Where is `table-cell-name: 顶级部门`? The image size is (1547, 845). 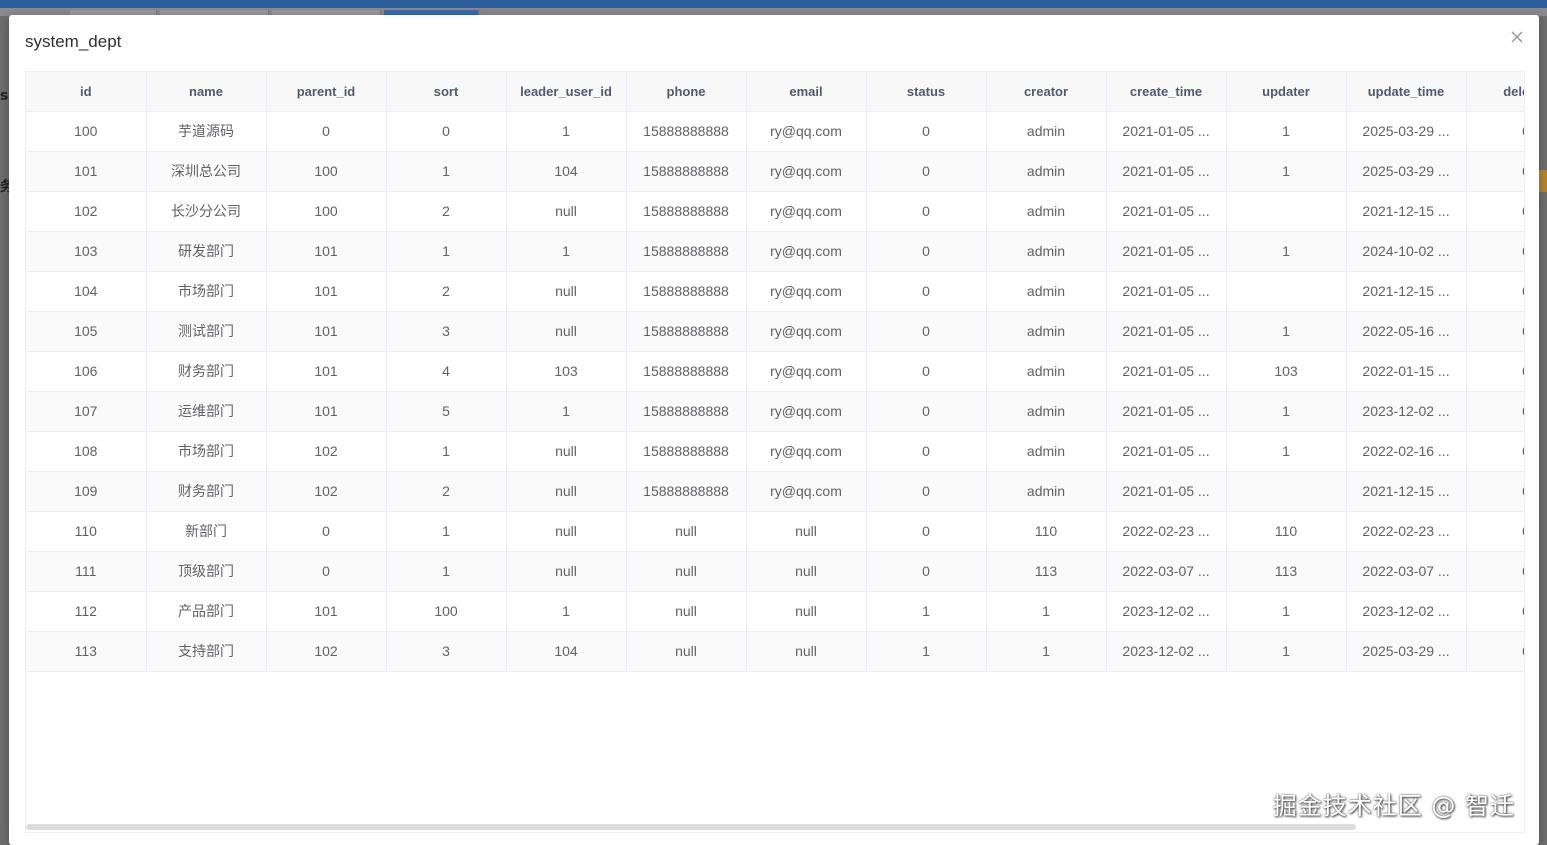 table-cell-name: 顶级部门 is located at coordinates (206, 571).